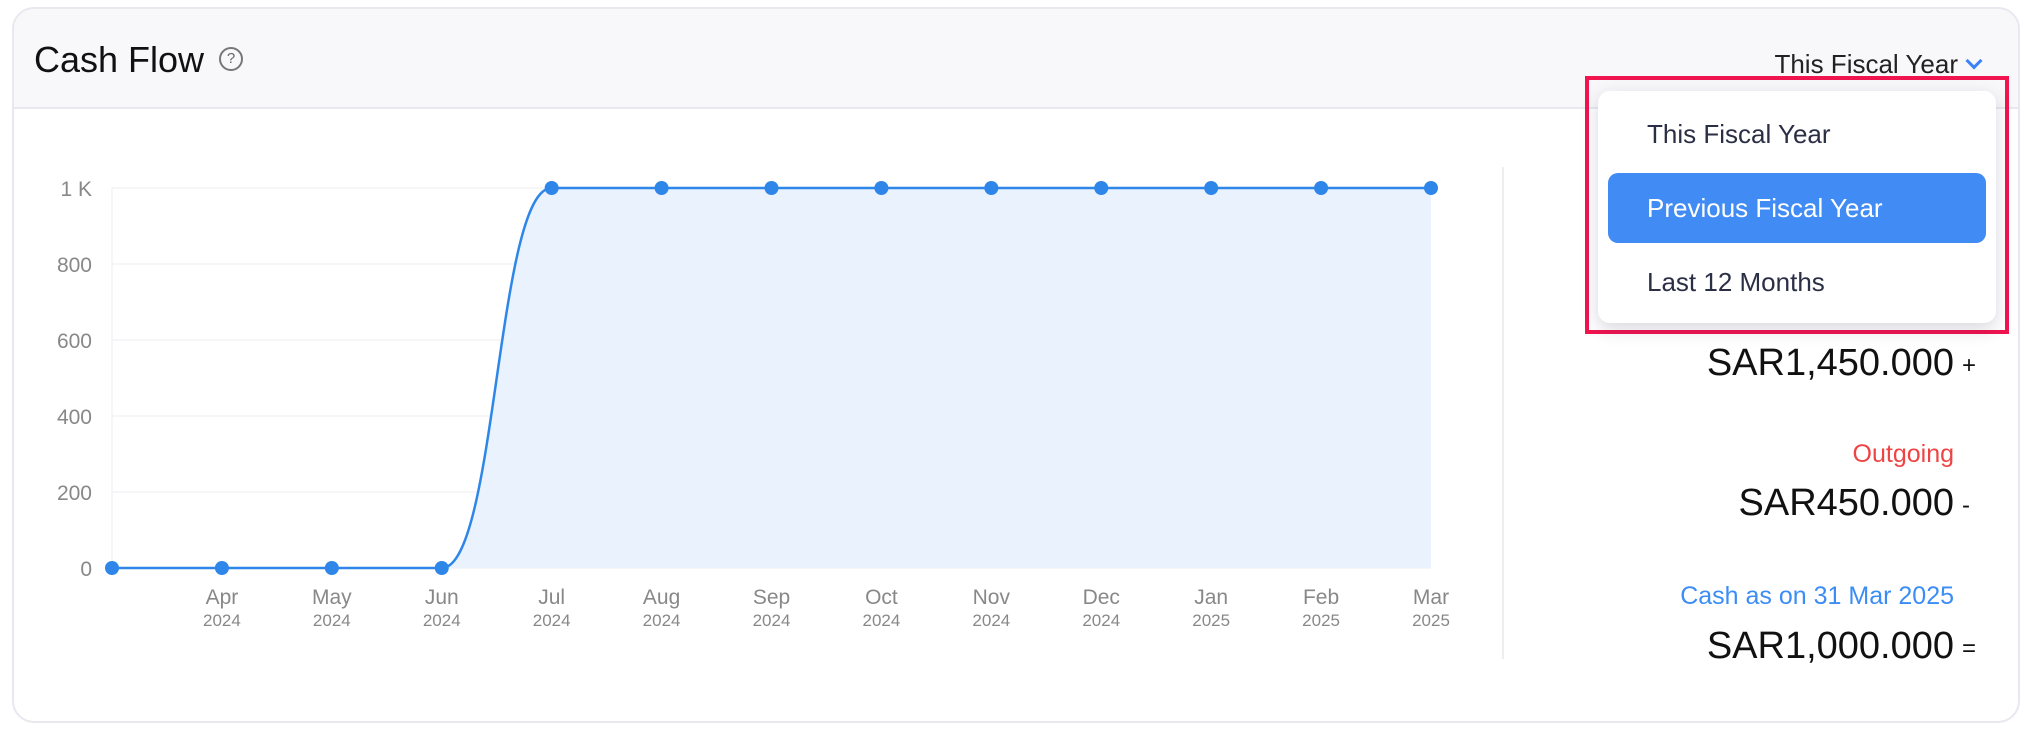 This screenshot has height=732, width=2030. What do you see at coordinates (1969, 365) in the screenshot?
I see `incoming-operator: +` at bounding box center [1969, 365].